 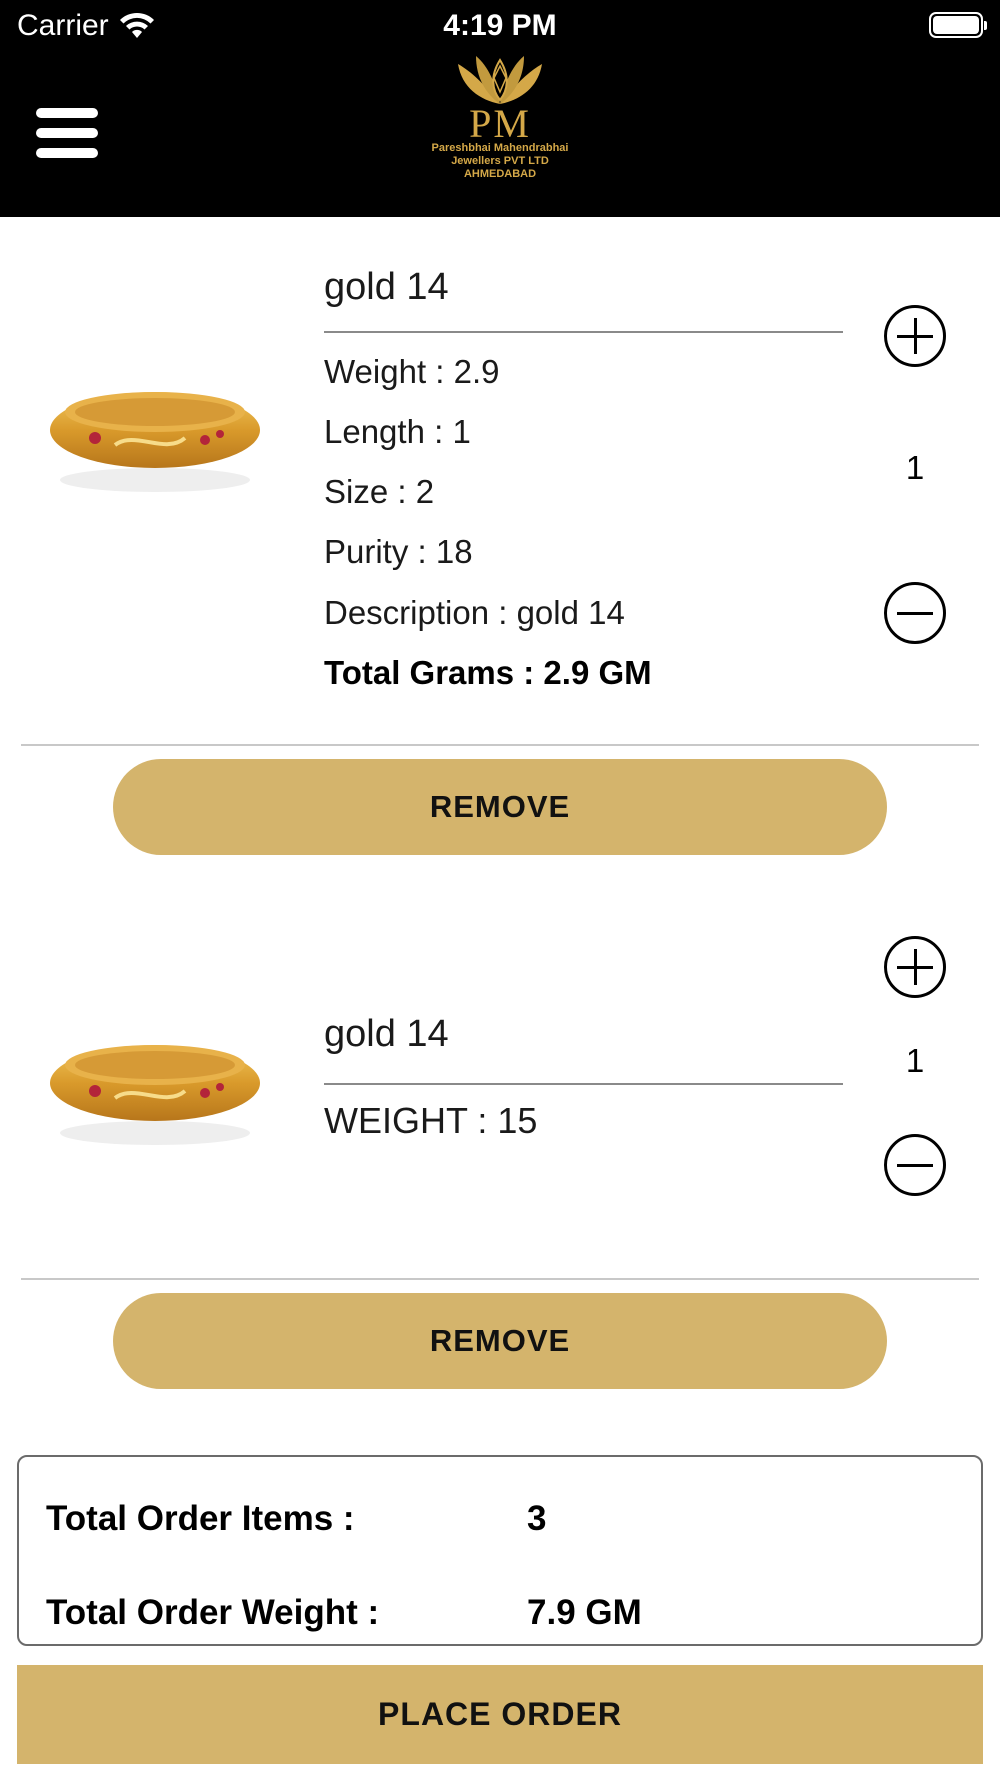 I want to click on battery-icon, so click(x=958, y=25).